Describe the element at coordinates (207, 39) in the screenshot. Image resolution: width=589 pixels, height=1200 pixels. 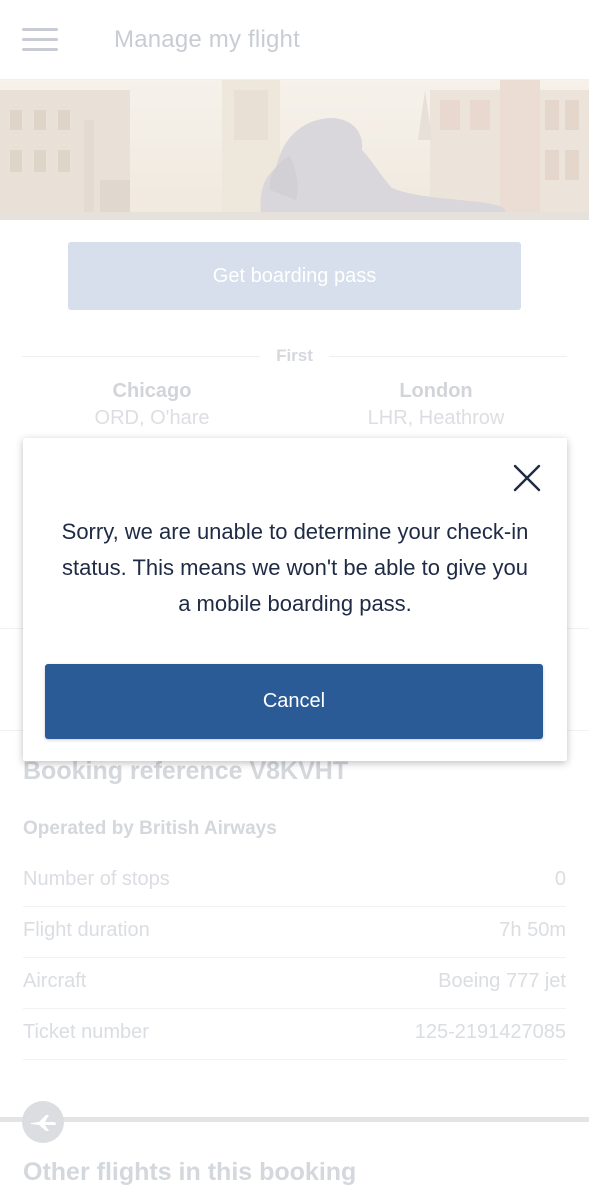
I see `page-title: Manage my flight` at that location.